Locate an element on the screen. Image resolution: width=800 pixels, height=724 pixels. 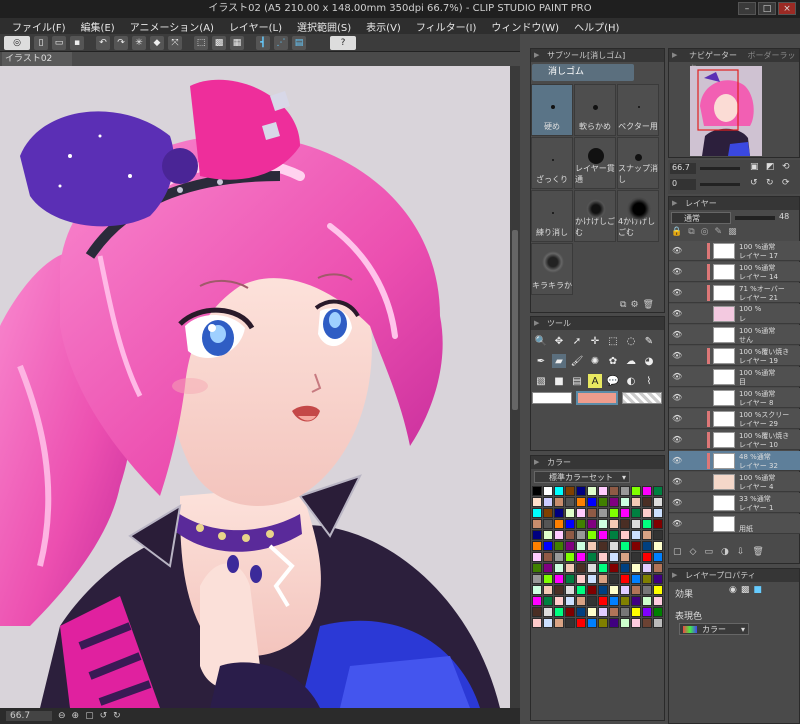
menu-window: ウィンドウ(W) is located at coordinates (525, 26).